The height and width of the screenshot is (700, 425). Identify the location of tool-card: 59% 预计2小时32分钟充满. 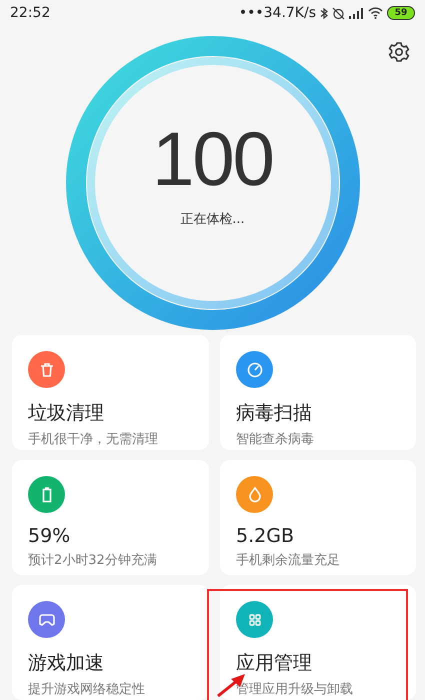
(110, 517).